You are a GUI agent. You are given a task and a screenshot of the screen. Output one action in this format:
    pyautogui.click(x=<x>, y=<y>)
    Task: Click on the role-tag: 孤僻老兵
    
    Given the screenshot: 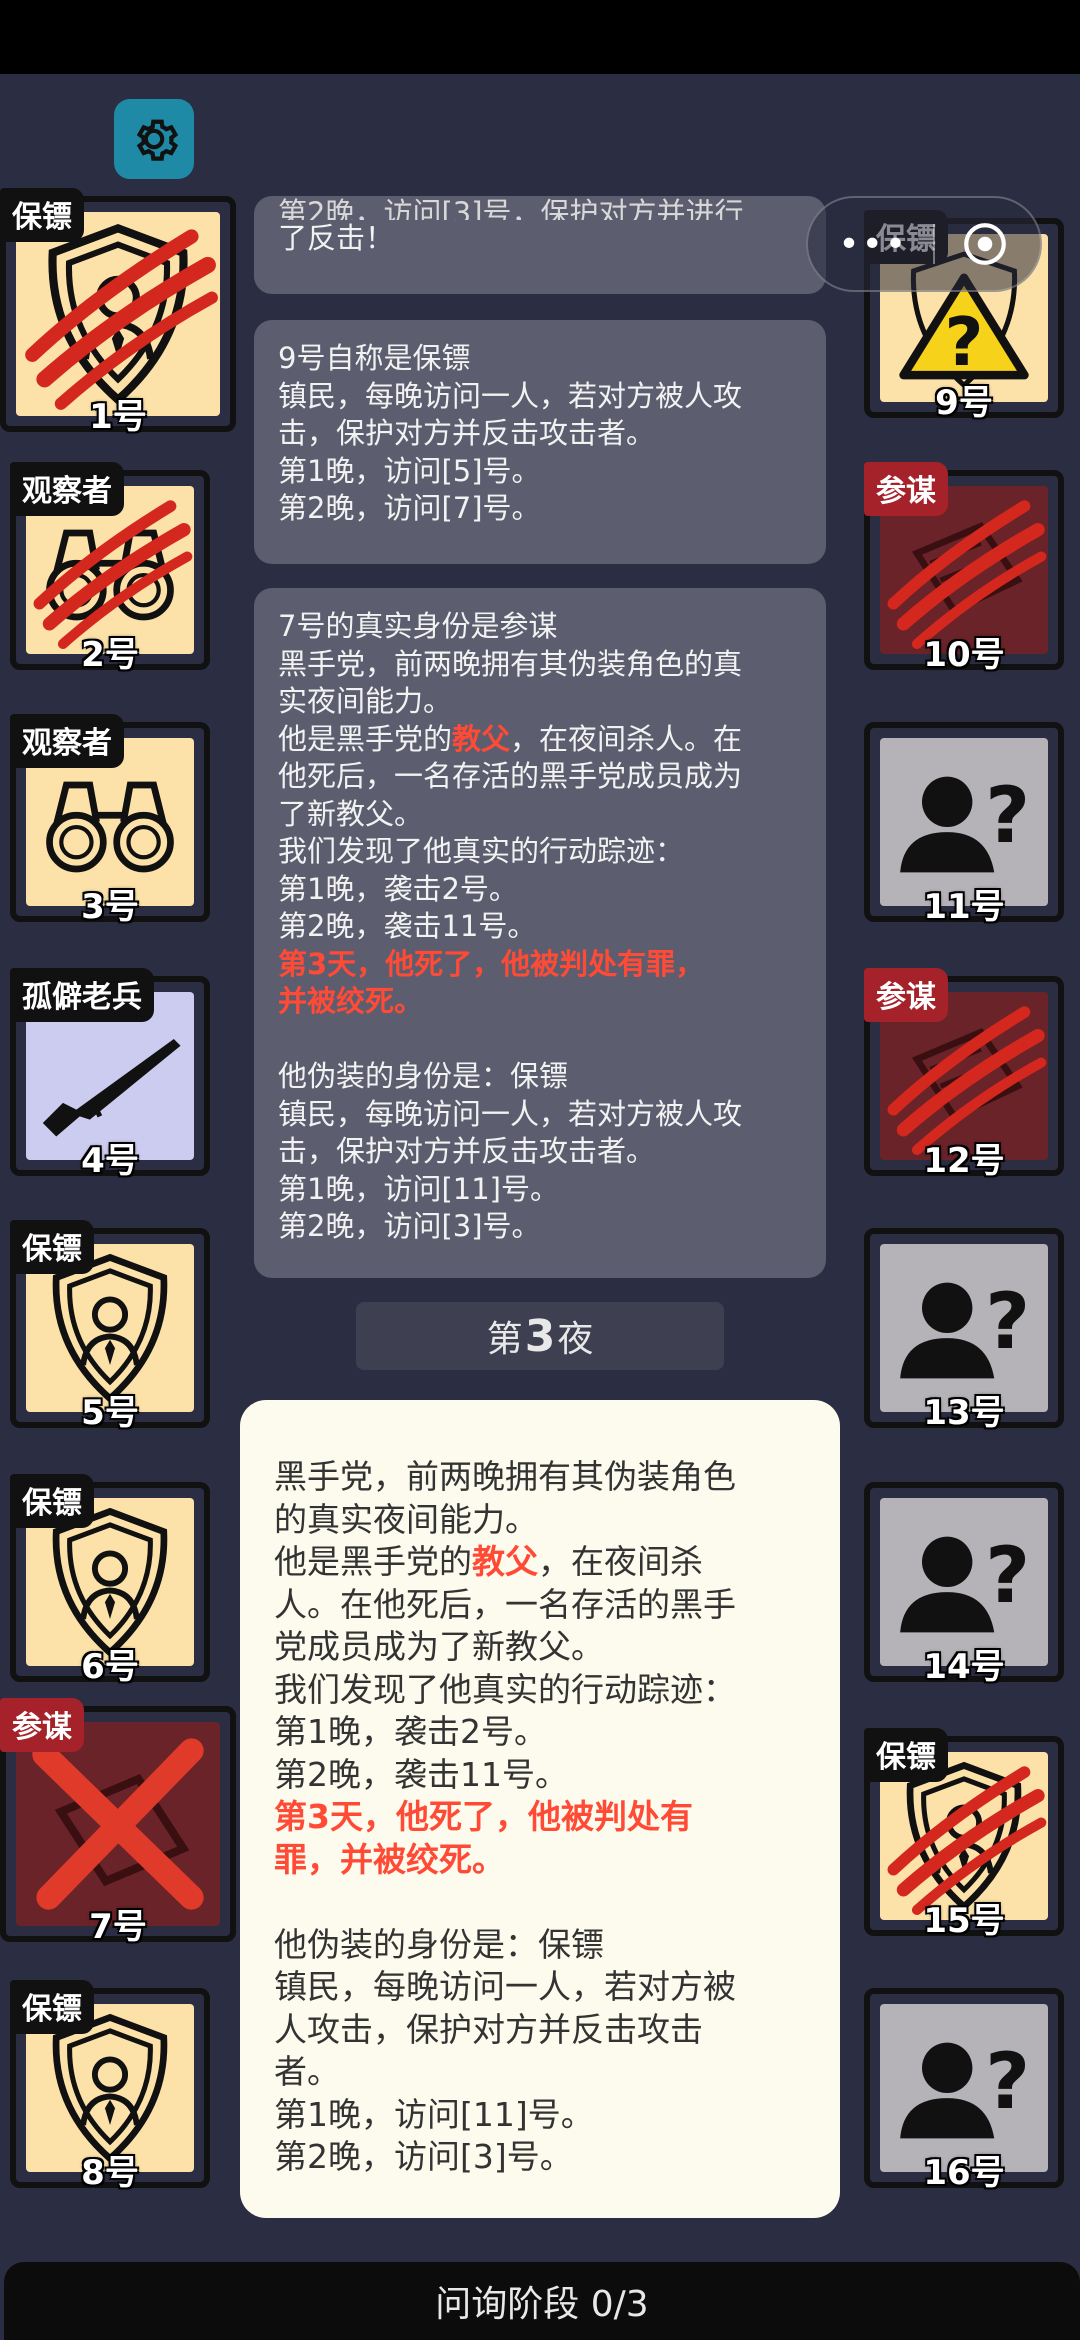 What is the action you would take?
    pyautogui.click(x=82, y=995)
    